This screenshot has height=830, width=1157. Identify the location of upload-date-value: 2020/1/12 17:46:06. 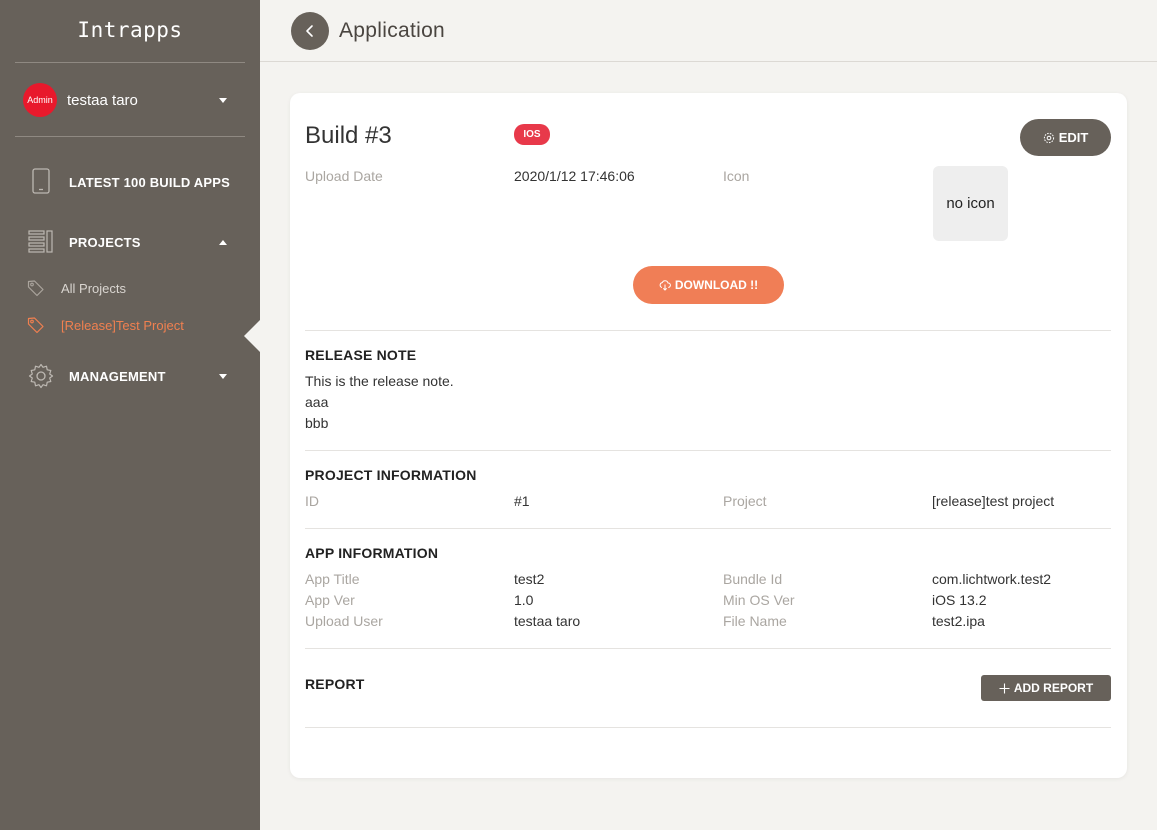
(574, 176).